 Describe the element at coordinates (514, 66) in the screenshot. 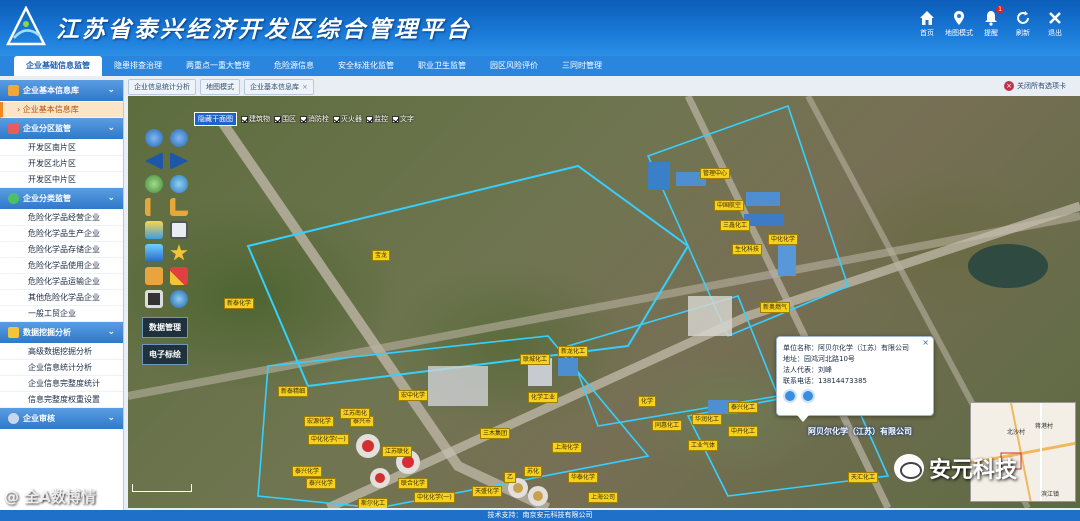

I see `nav-park-risk: 园区风险评价` at that location.